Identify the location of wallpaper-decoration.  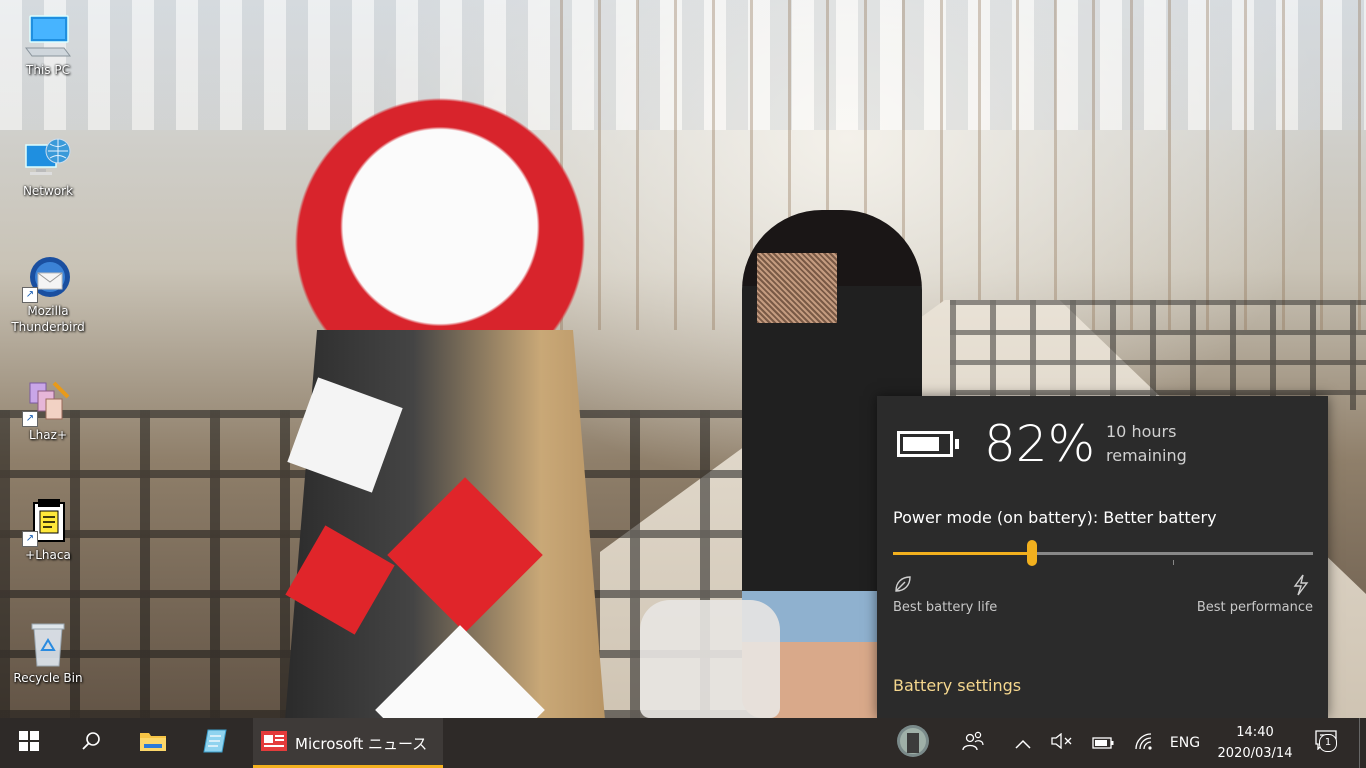
(440, 210).